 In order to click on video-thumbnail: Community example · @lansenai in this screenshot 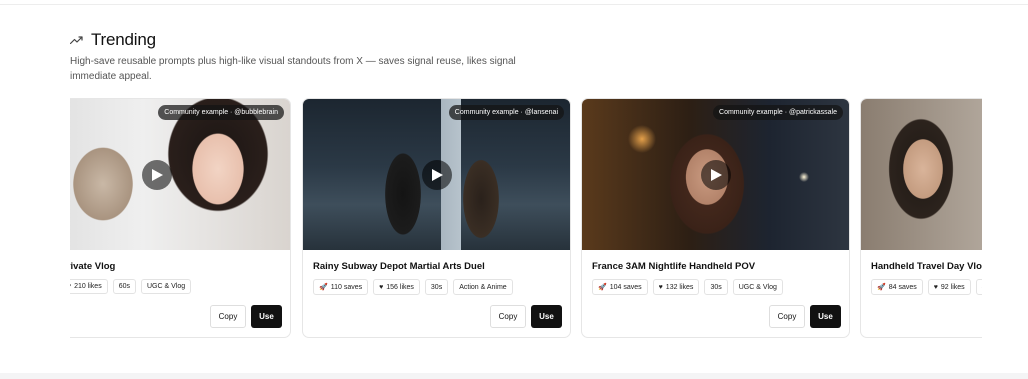, I will do `click(436, 174)`.